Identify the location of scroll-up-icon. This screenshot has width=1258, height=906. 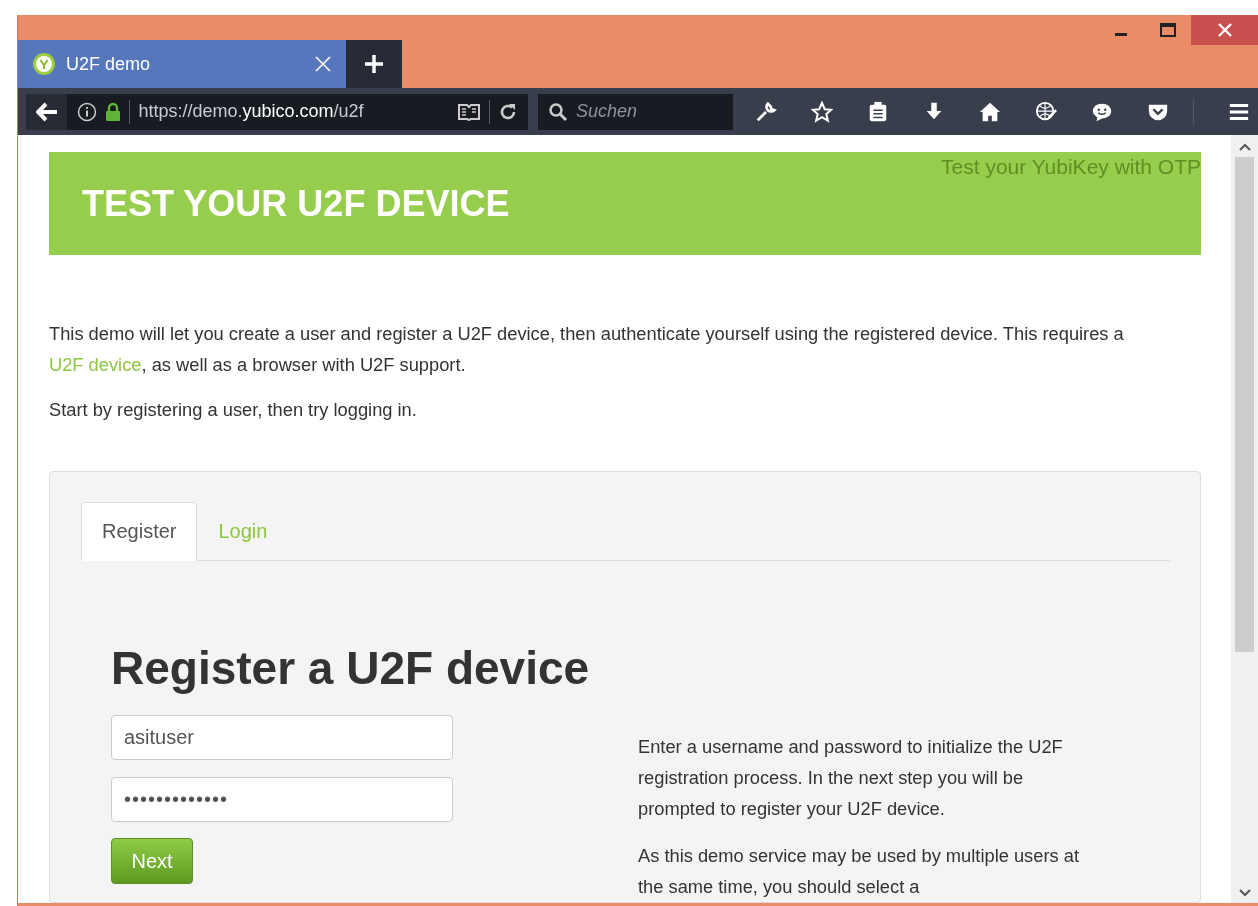
(1244, 147).